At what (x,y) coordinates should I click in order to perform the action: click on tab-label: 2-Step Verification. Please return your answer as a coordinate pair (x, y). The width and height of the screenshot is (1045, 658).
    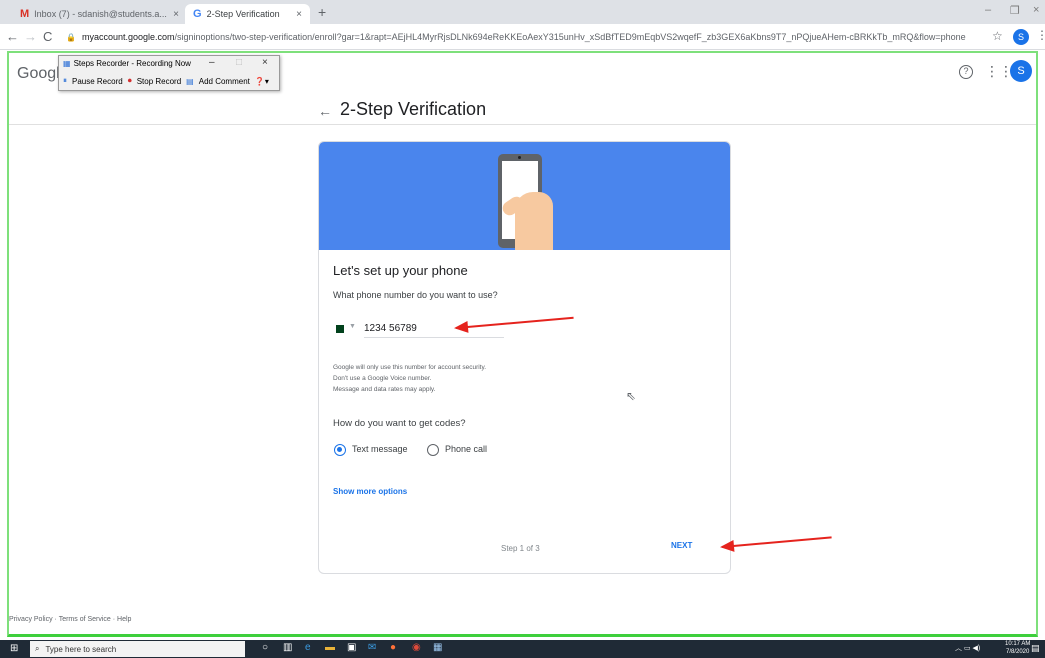
    Looking at the image, I should click on (243, 14).